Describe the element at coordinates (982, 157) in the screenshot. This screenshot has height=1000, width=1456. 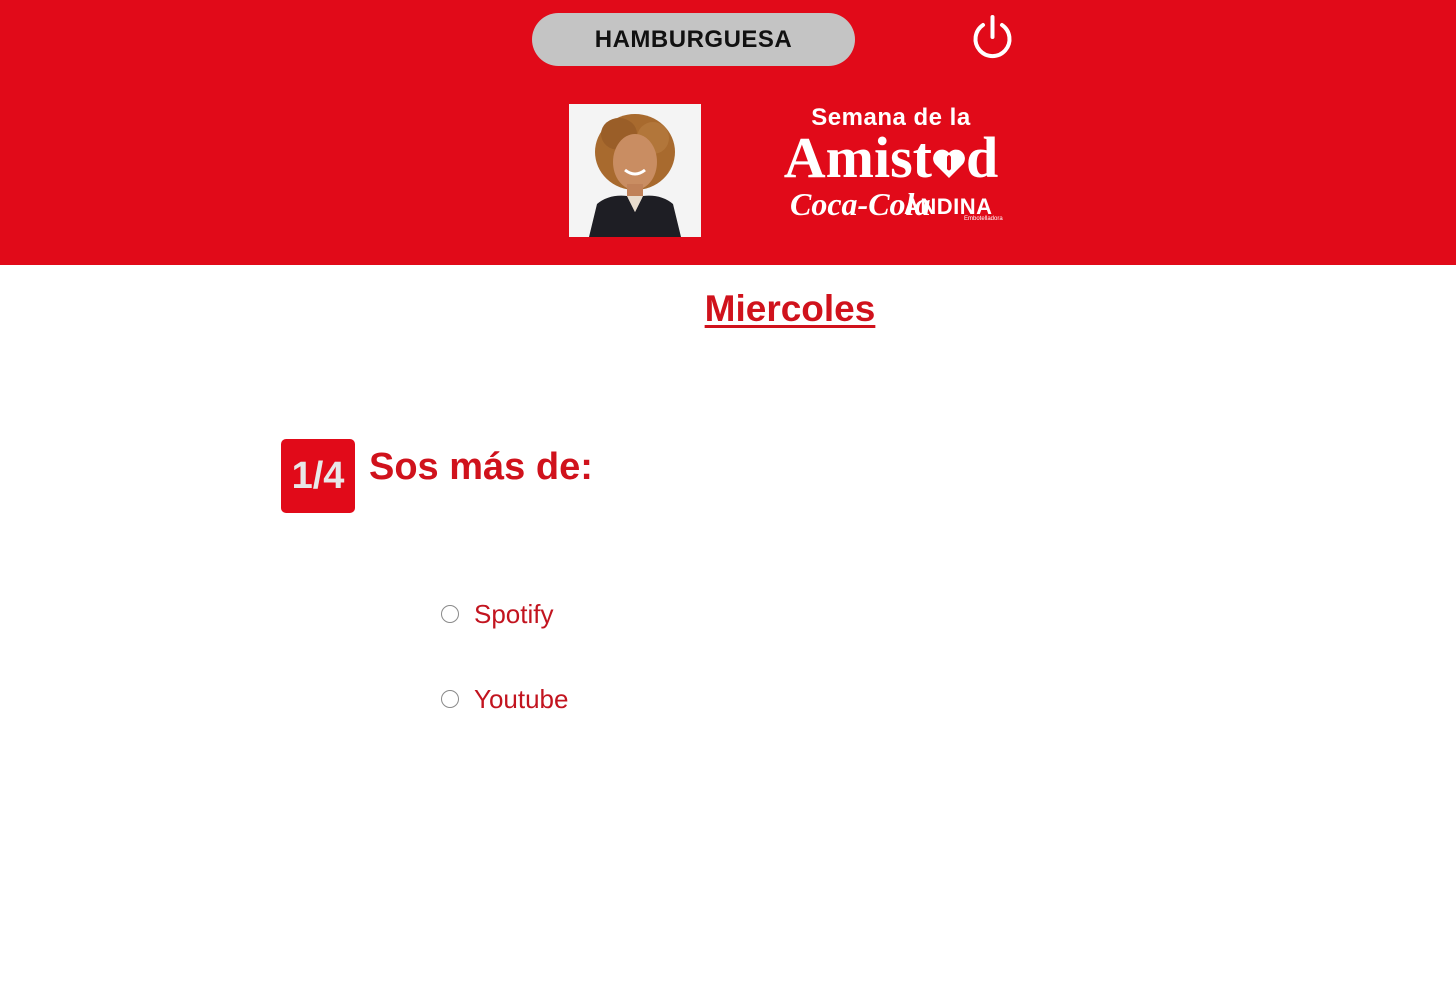
I see `logo-line-2-text-b: d` at that location.